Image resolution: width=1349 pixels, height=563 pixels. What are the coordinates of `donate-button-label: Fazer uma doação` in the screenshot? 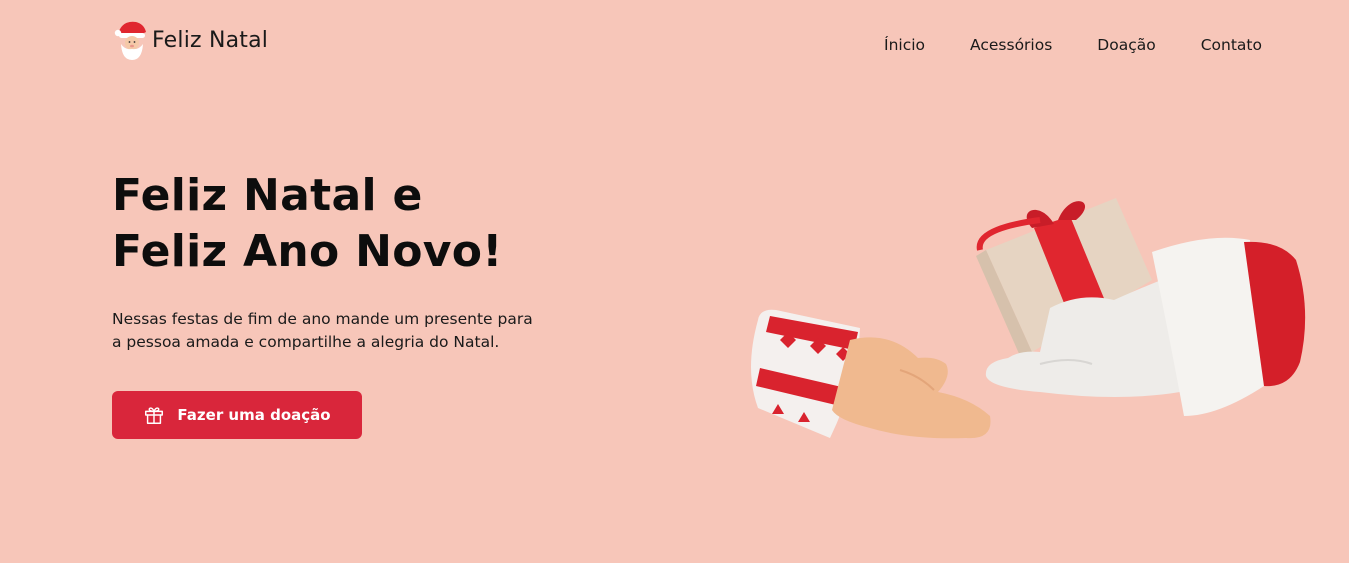 It's located at (254, 415).